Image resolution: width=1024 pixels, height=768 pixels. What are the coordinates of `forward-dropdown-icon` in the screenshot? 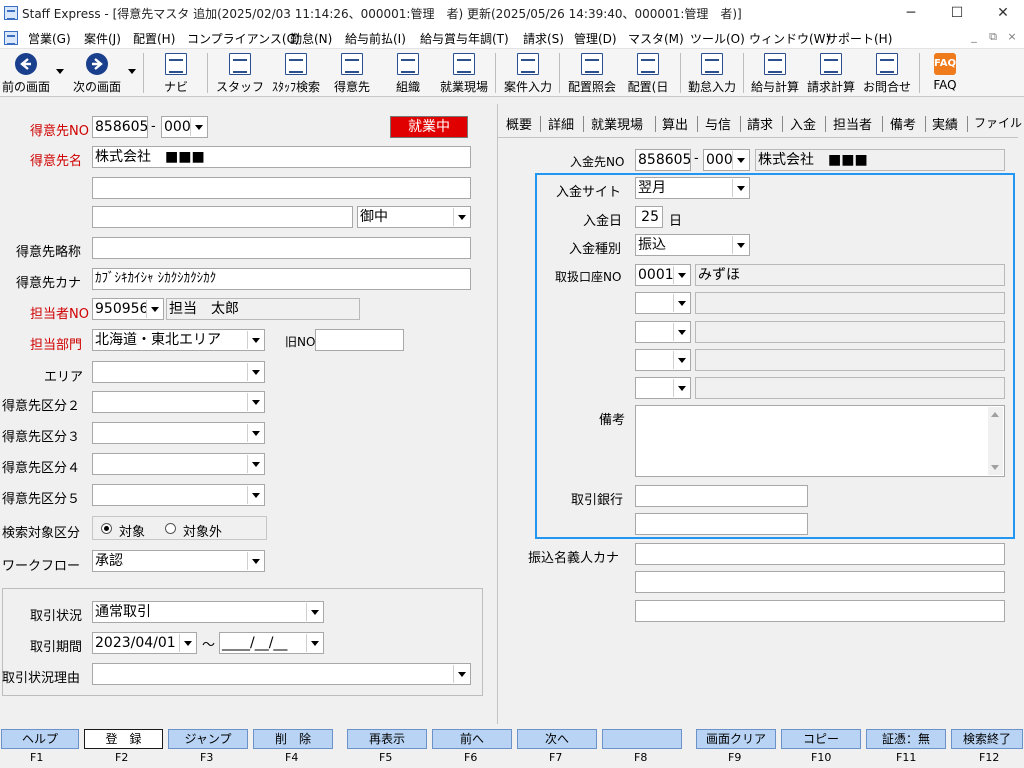 It's located at (132, 71).